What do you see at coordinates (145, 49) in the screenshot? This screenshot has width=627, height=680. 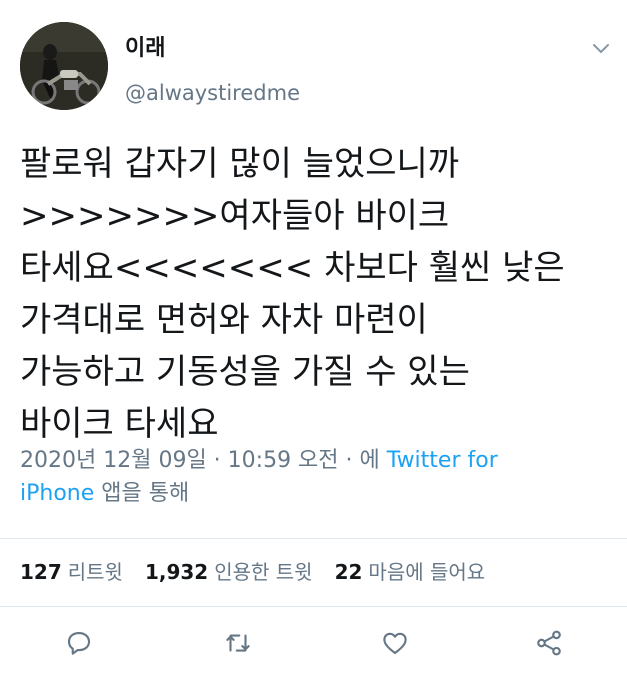 I see `display-name: 이래` at bounding box center [145, 49].